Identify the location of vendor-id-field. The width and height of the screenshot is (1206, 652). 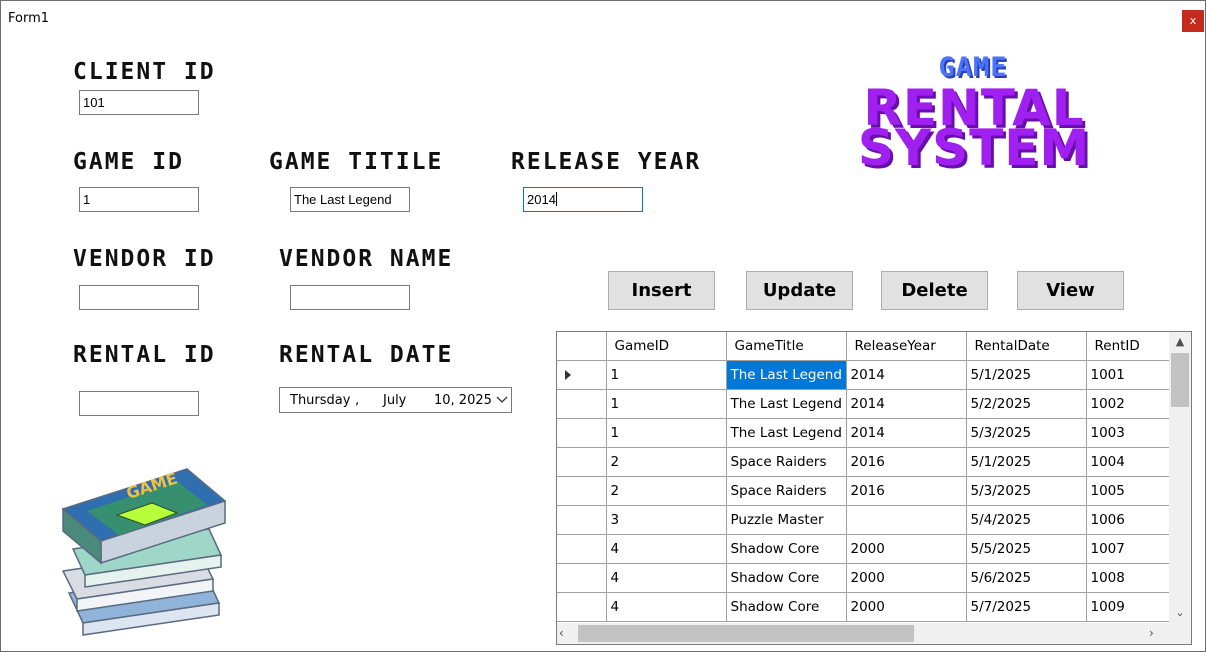
(139, 297).